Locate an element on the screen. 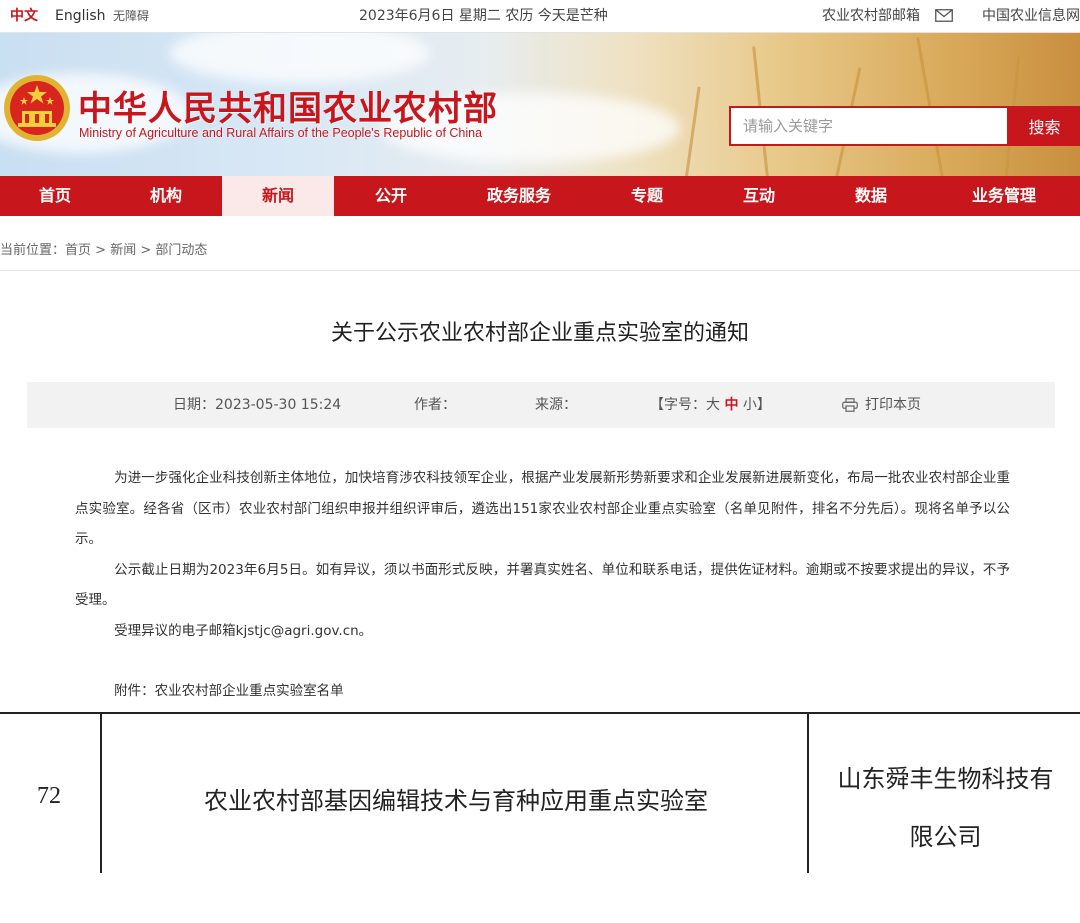 This screenshot has height=923, width=1080. table-cell-lab-name: 农业农村部基因编辑技术与育种应用重点实验室 is located at coordinates (456, 801).